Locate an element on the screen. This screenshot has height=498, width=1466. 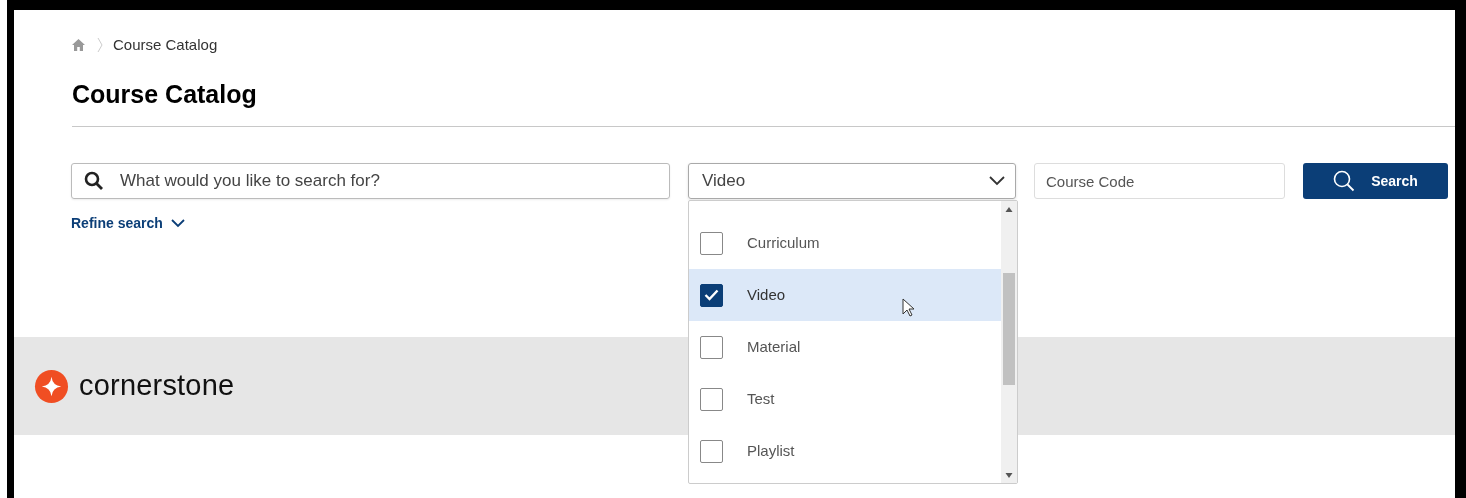
dropdown-option: Test is located at coordinates (845, 399).